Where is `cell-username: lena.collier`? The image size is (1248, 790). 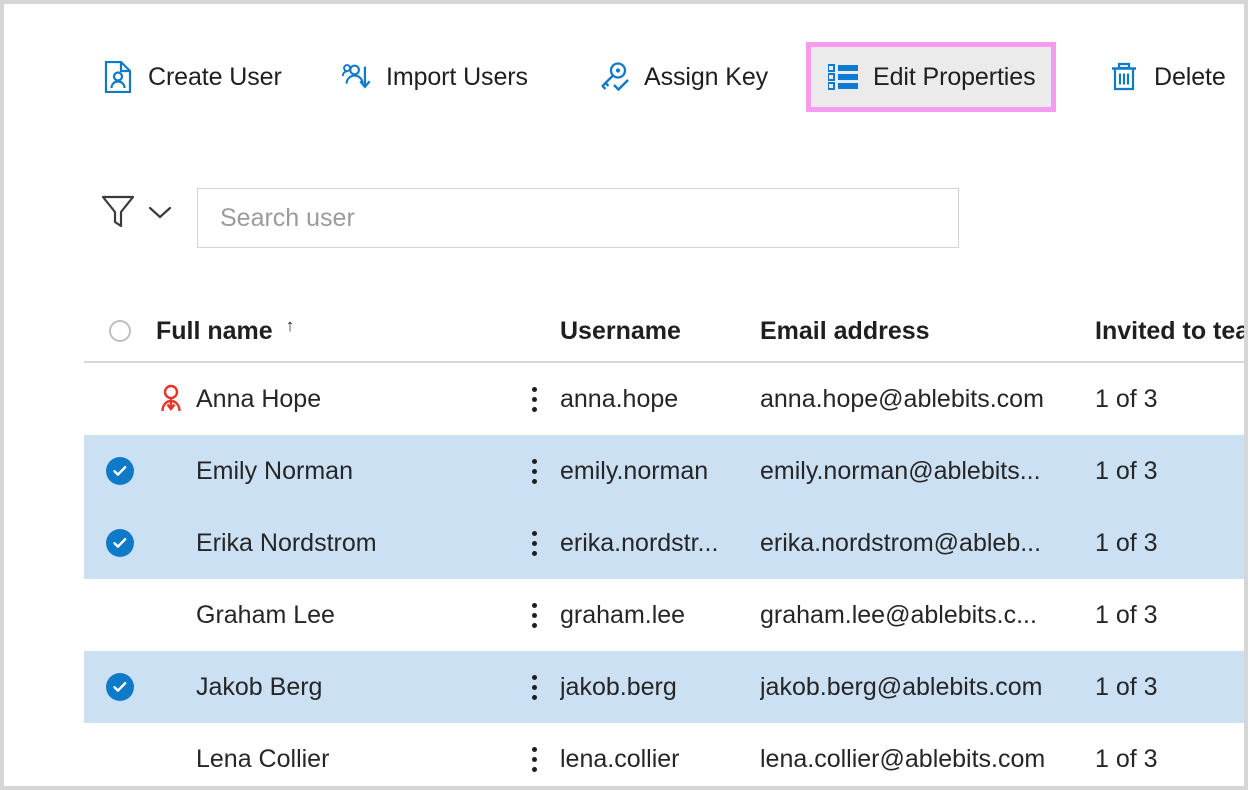
cell-username: lena.collier is located at coordinates (660, 759).